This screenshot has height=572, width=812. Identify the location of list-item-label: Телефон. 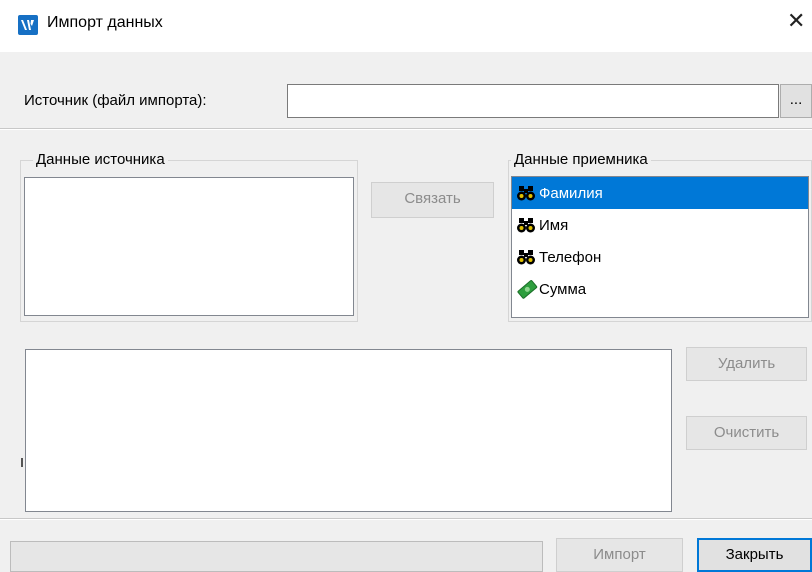
(570, 257).